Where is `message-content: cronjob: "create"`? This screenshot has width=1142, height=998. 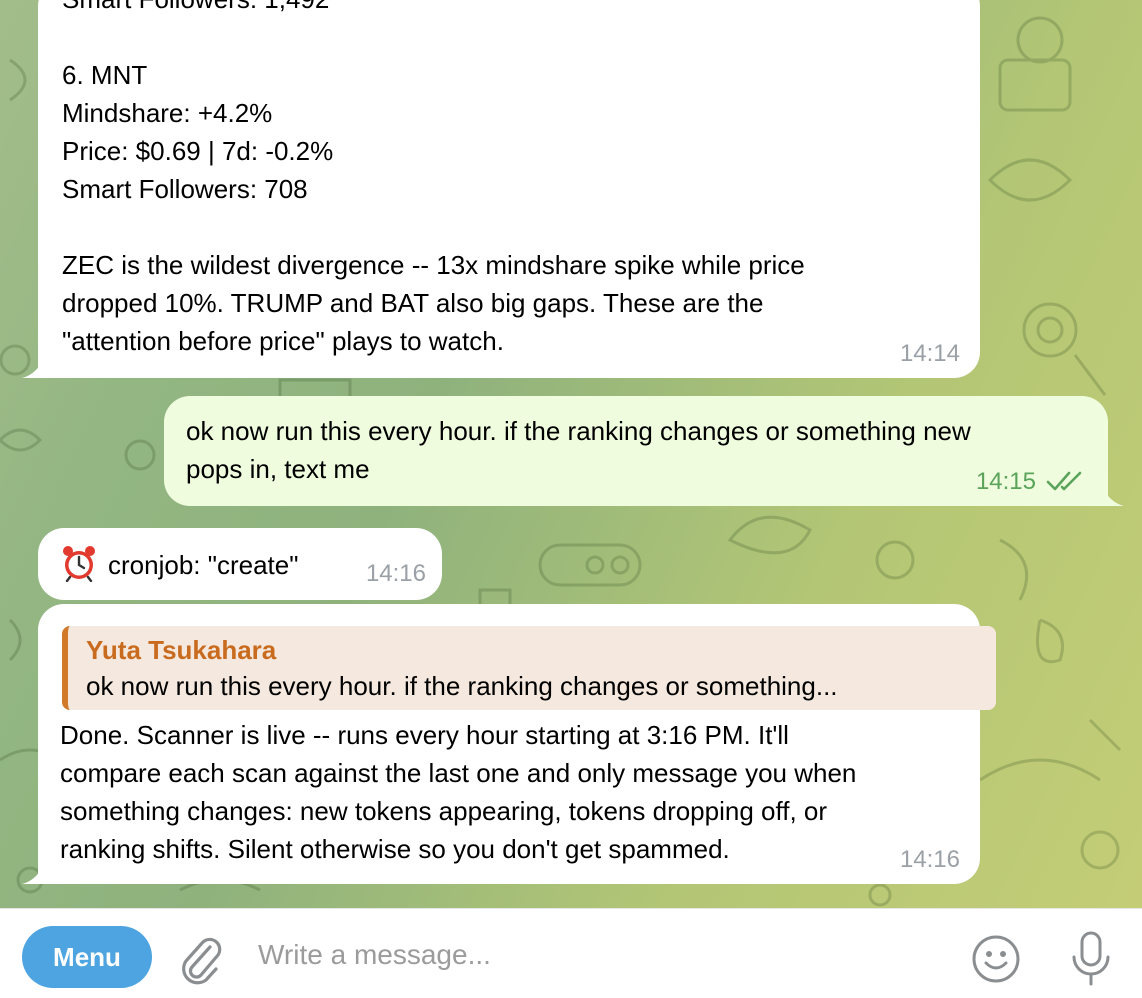 message-content: cronjob: "create" is located at coordinates (179, 564).